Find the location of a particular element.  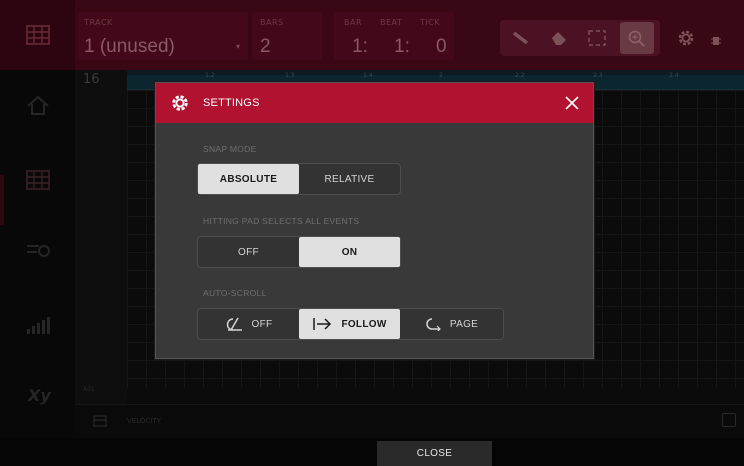

snap-mode-selector: ABSOLUTE RELATIVE is located at coordinates (299, 179).